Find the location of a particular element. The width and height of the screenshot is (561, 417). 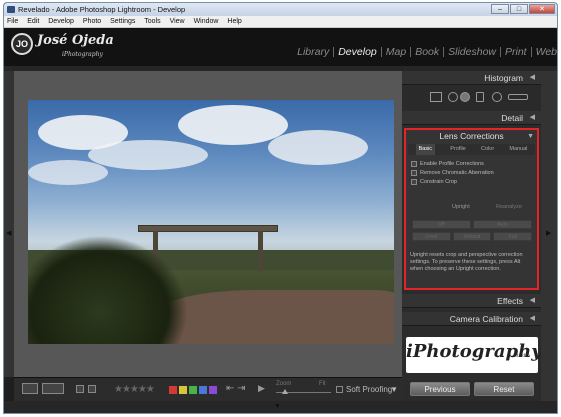

panel-buttons: Previous Reset is located at coordinates (471, 389).